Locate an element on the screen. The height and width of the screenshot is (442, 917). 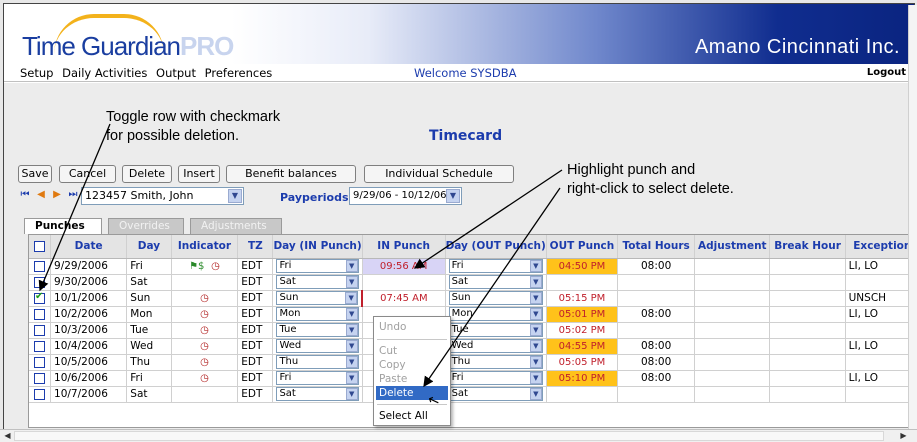
tab-adjustments: Adjustments is located at coordinates (236, 226).